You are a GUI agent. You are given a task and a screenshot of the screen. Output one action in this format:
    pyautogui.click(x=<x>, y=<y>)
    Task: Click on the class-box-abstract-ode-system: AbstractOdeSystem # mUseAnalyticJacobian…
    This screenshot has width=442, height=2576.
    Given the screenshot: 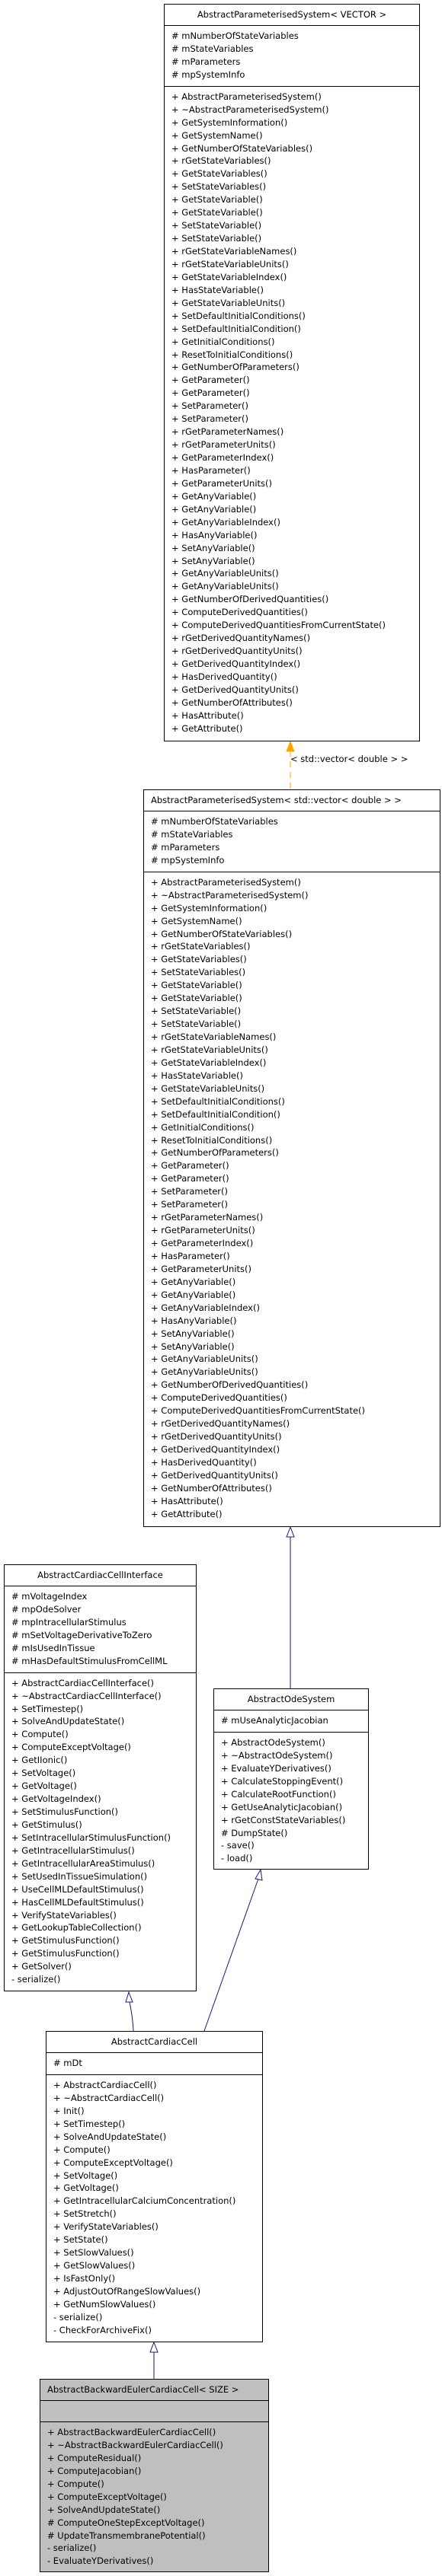 What is the action you would take?
    pyautogui.click(x=291, y=1779)
    